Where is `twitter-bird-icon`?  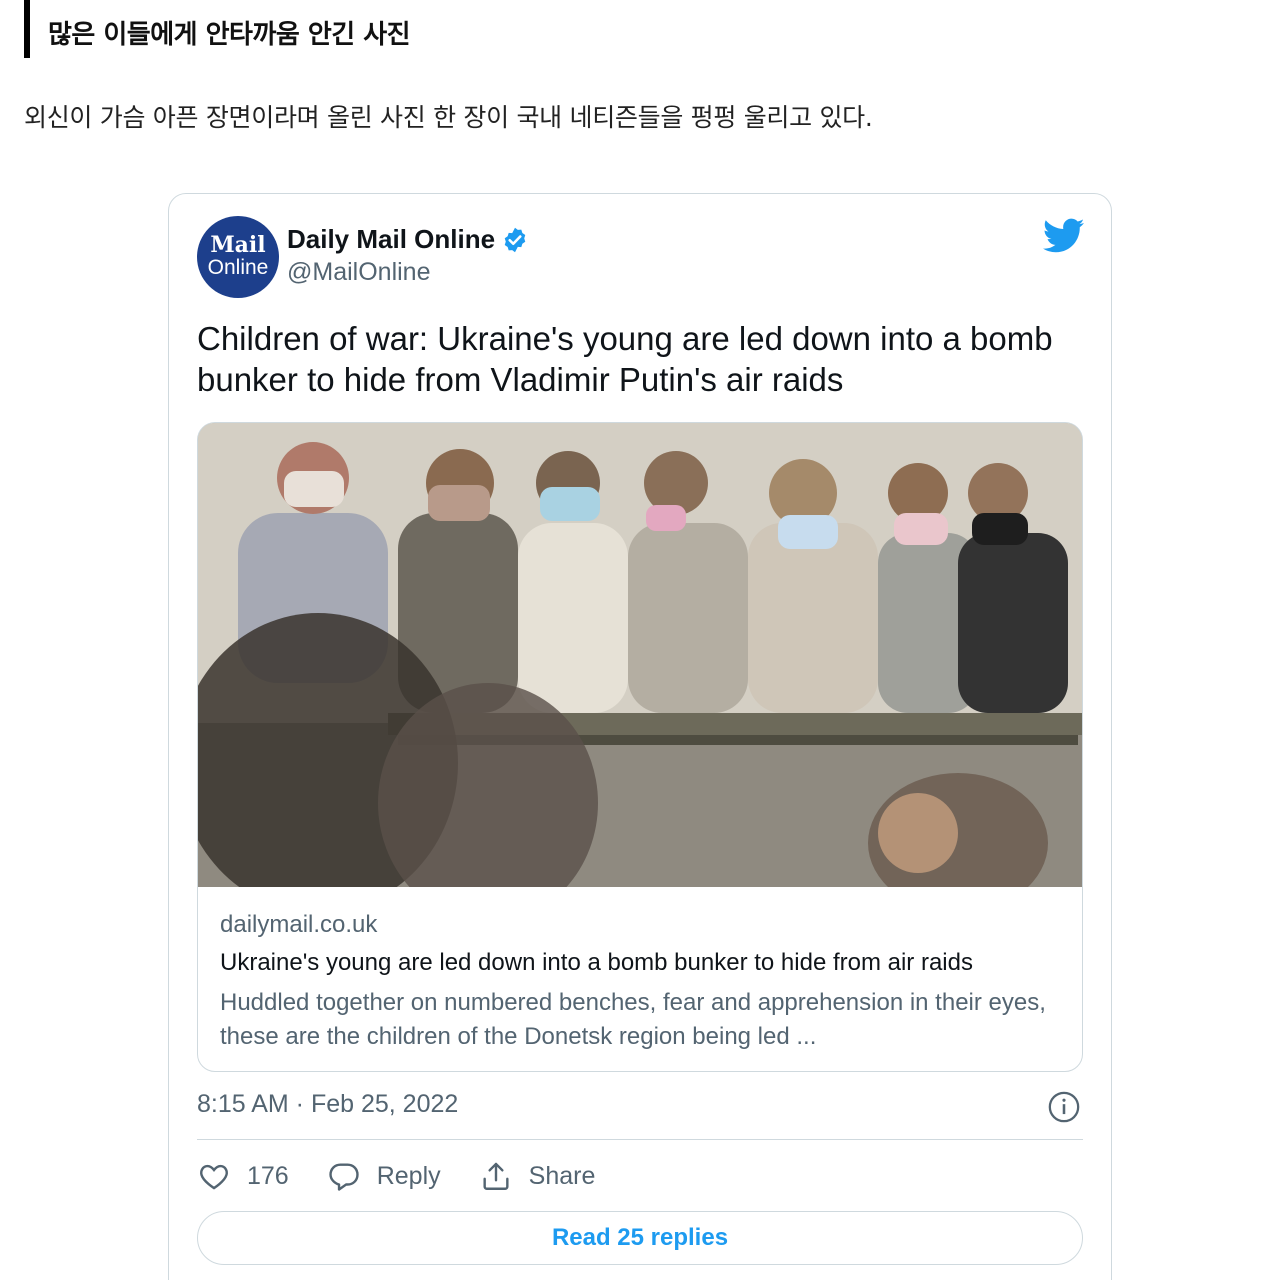 twitter-bird-icon is located at coordinates (1064, 236).